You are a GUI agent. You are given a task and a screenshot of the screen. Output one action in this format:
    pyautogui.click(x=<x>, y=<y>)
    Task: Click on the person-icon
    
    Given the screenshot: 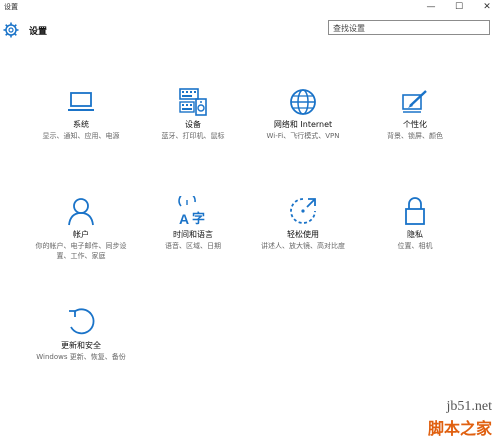 What is the action you would take?
    pyautogui.click(x=81, y=212)
    